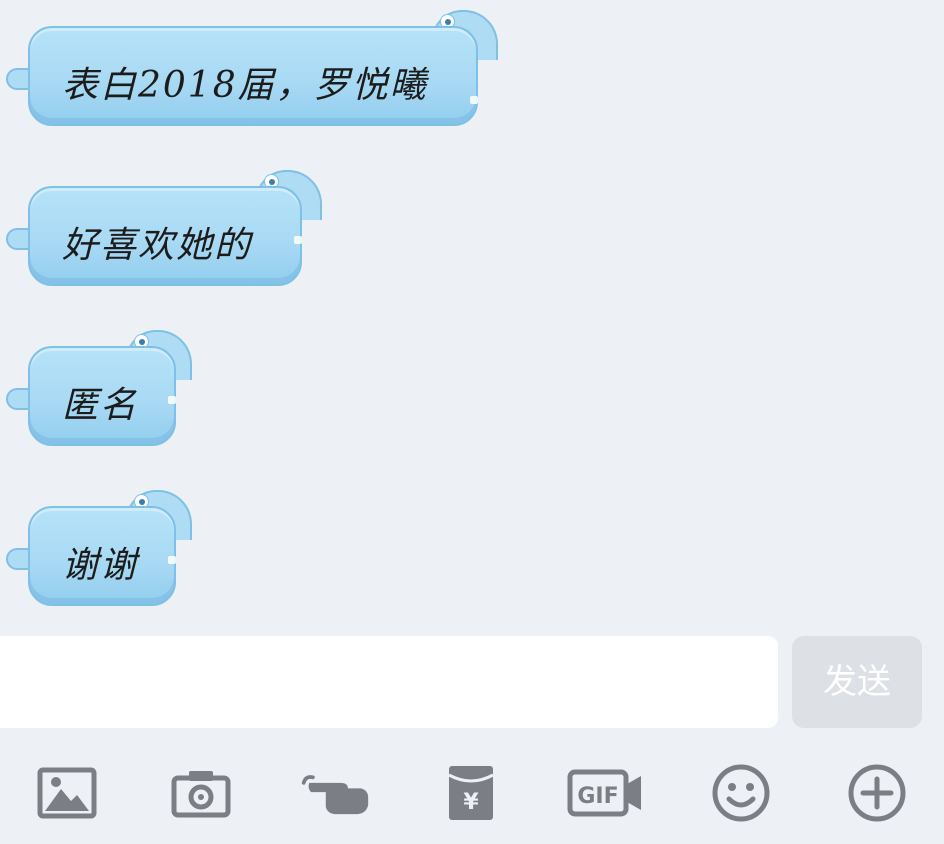  What do you see at coordinates (471, 802) in the screenshot?
I see `red-packet-symbol: ¥` at bounding box center [471, 802].